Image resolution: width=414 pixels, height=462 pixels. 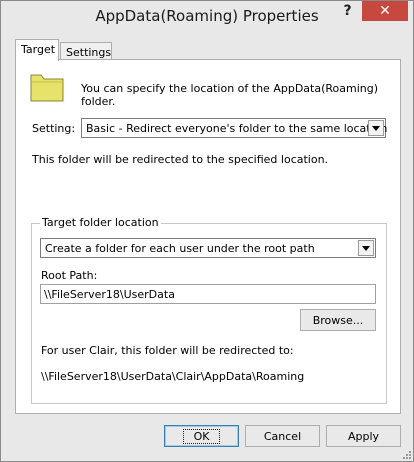 I want to click on ok-button: OK, so click(x=201, y=436).